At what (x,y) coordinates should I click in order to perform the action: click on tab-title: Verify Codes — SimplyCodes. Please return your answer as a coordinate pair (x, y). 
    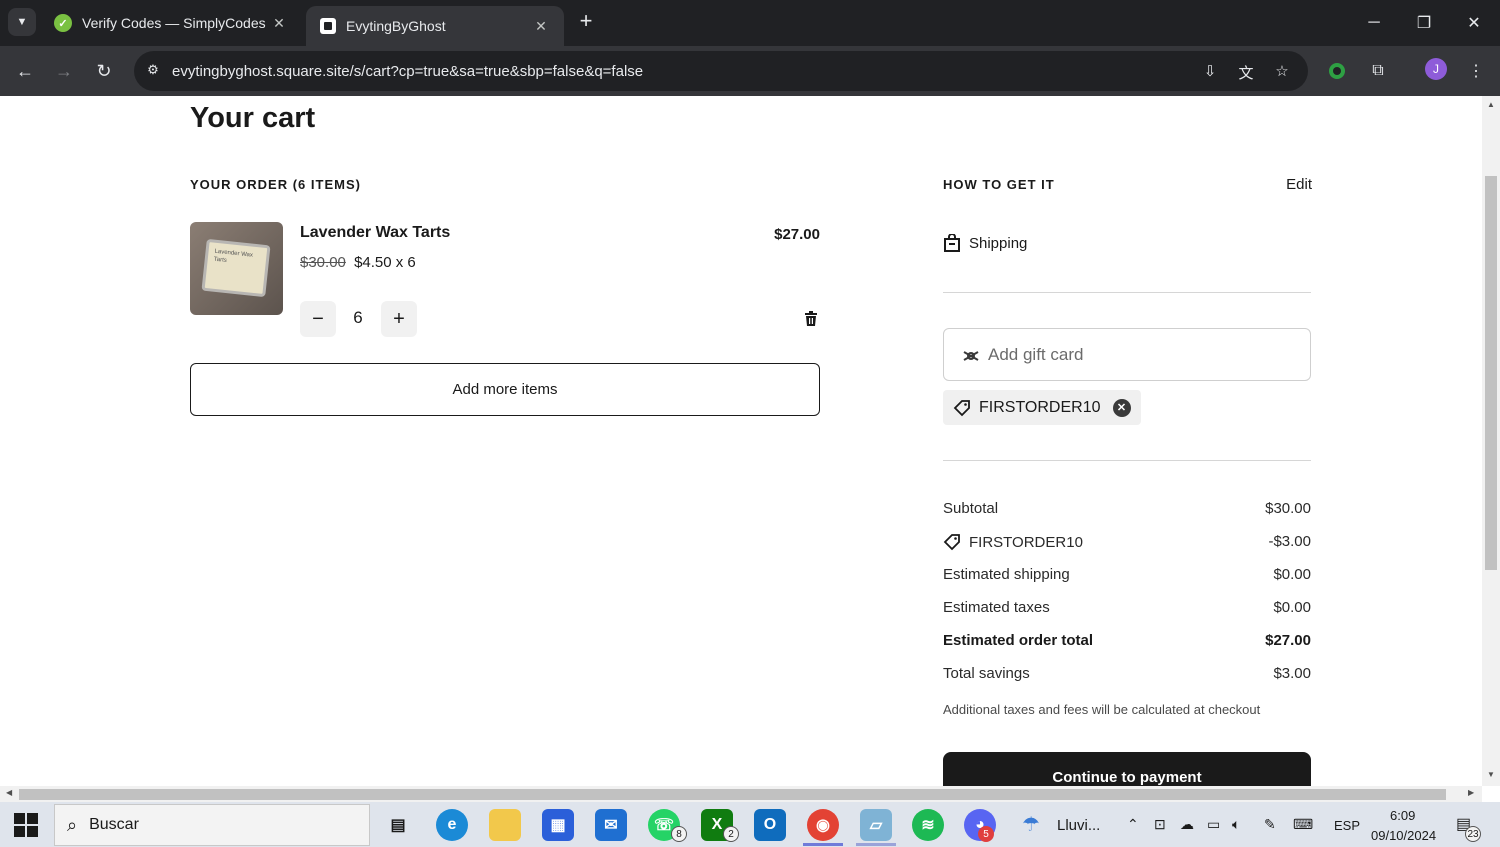
    Looking at the image, I should click on (174, 23).